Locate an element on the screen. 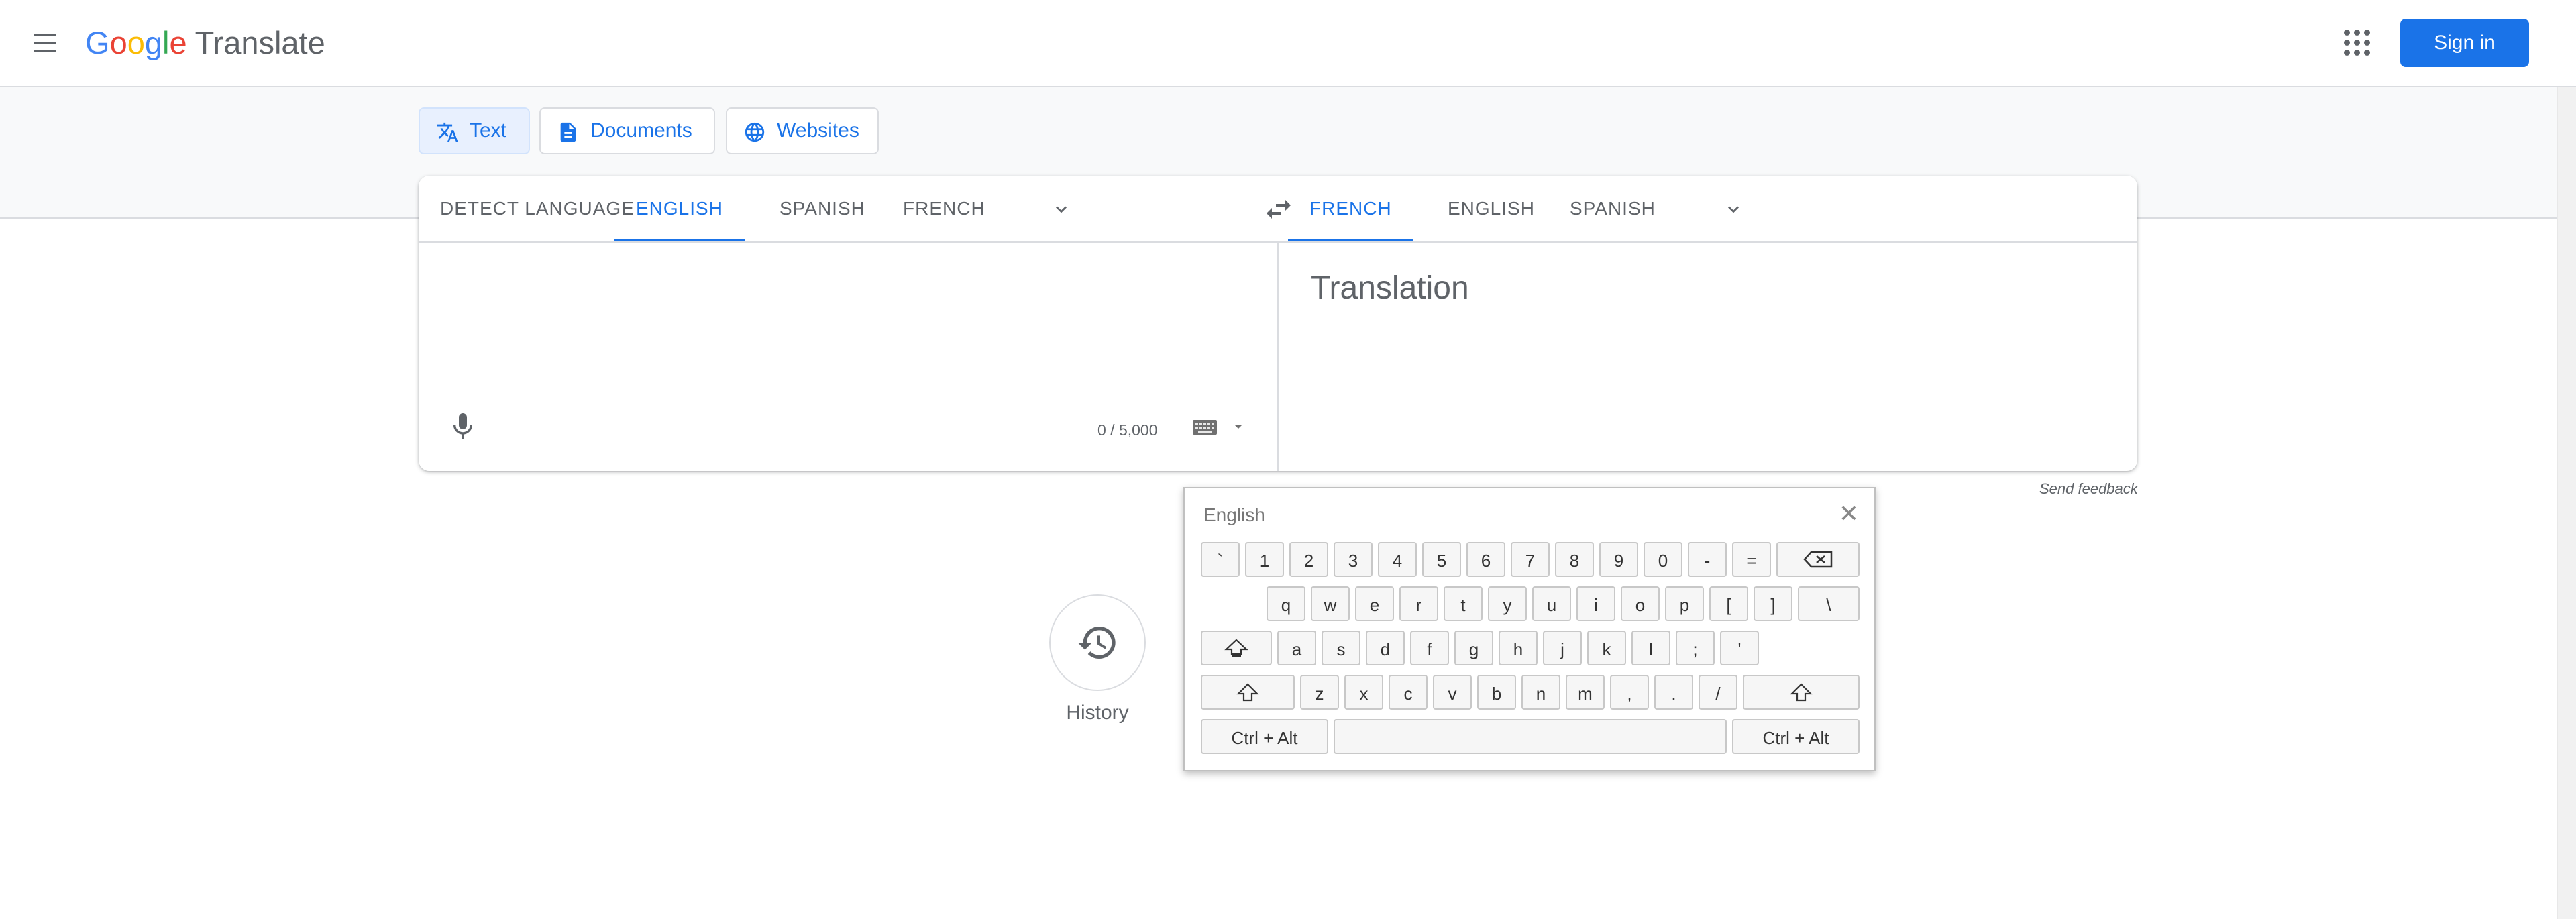 This screenshot has width=2576, height=919. space-key is located at coordinates (1530, 736).